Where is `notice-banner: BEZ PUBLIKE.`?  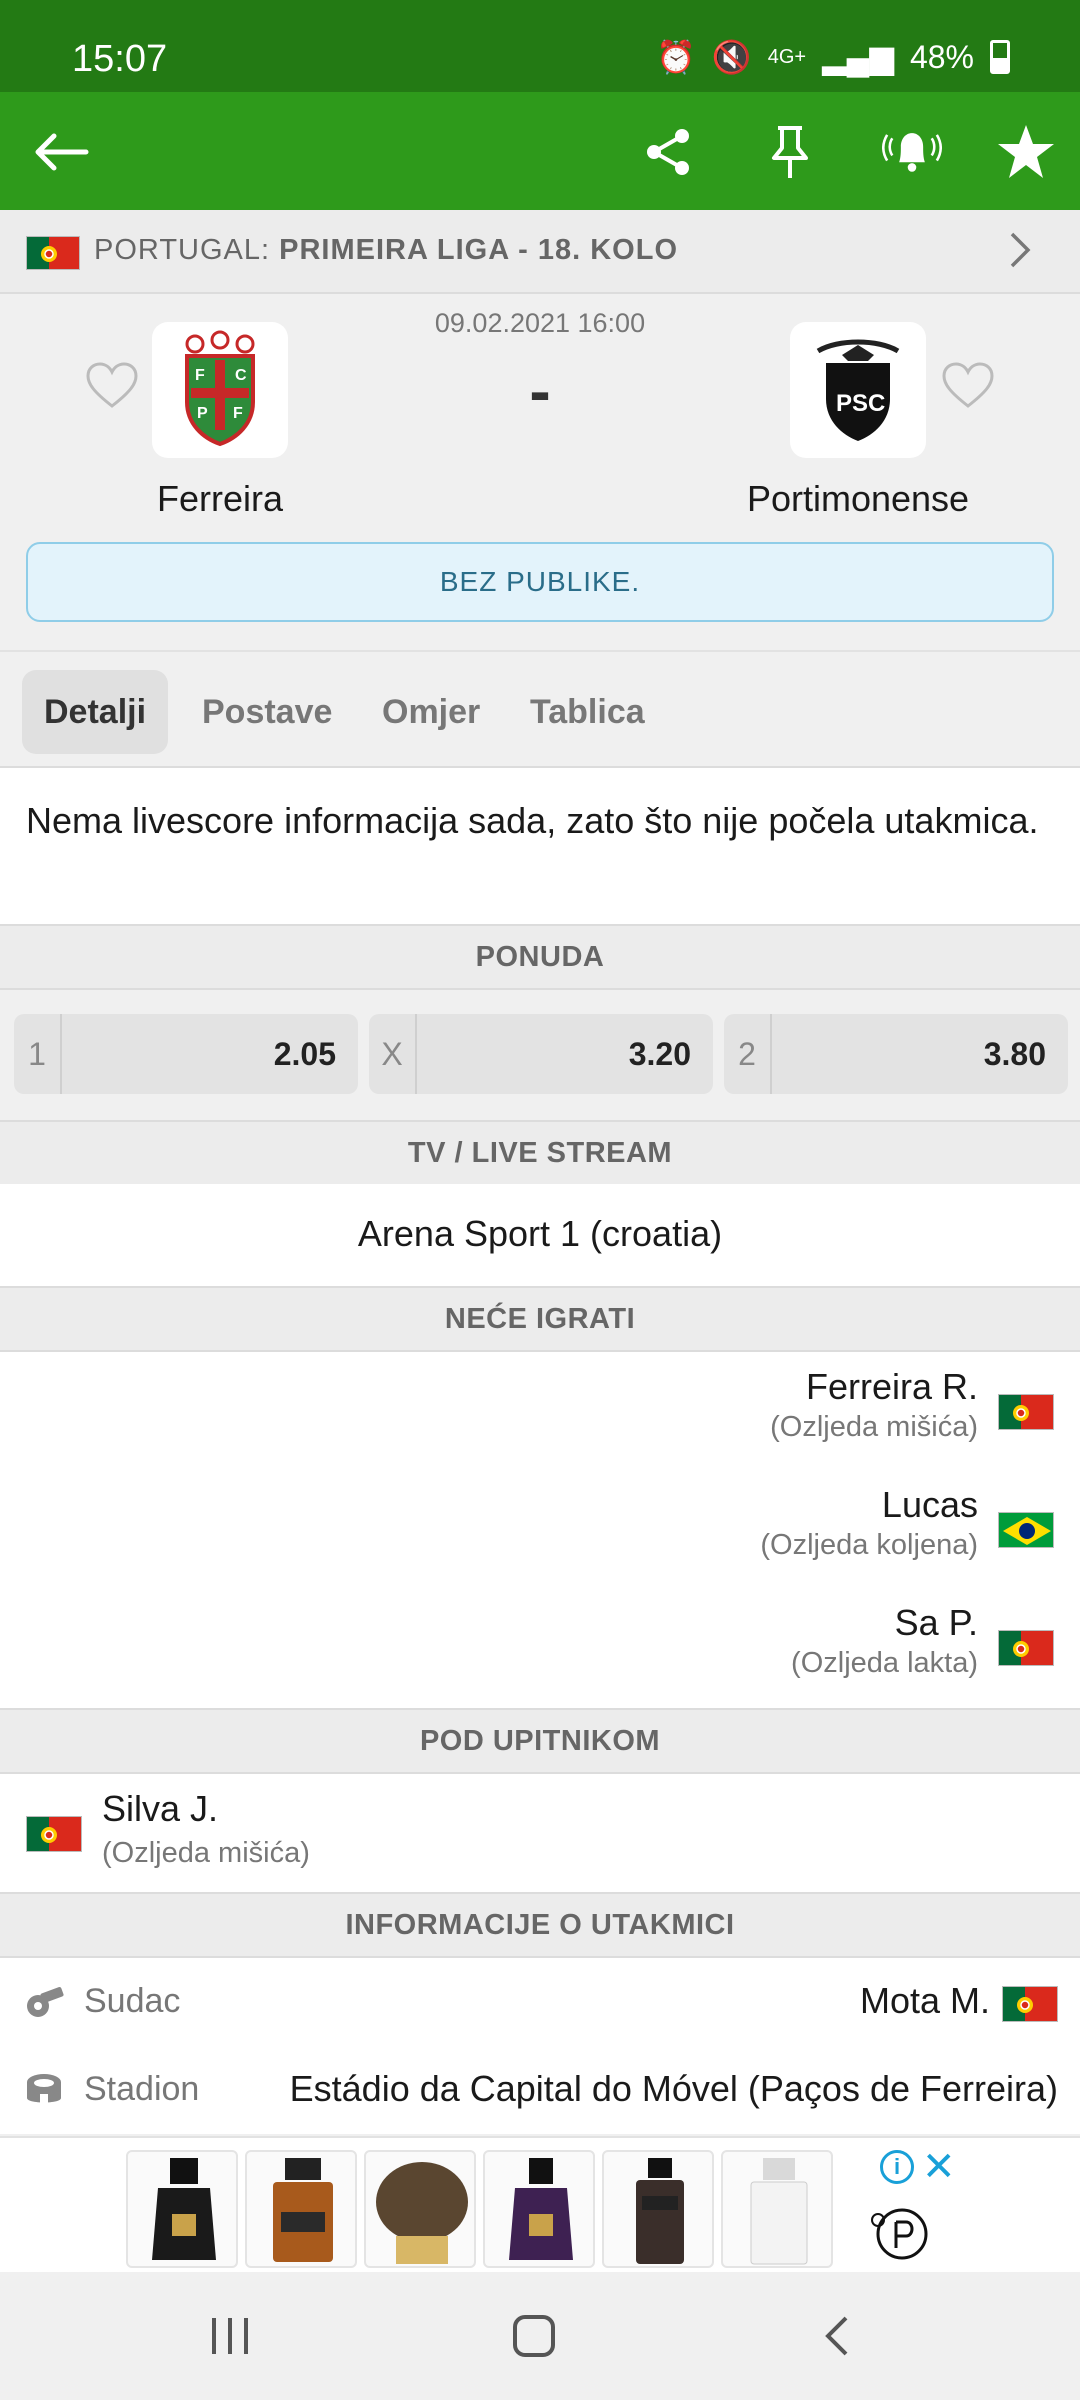 notice-banner: BEZ PUBLIKE. is located at coordinates (540, 582).